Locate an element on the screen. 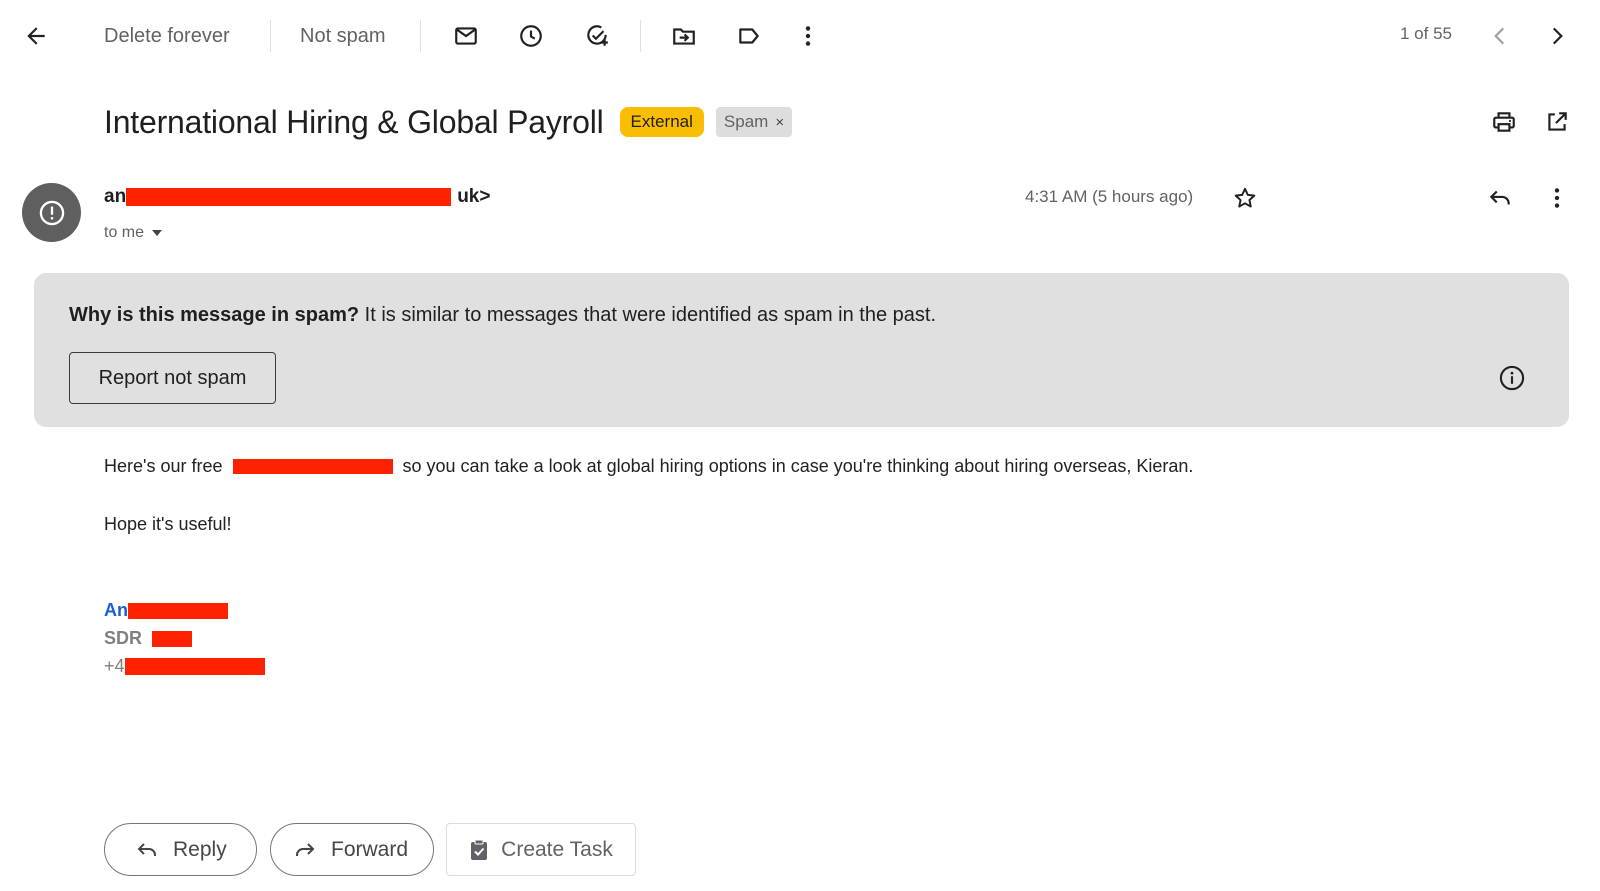 The height and width of the screenshot is (891, 1600). signature-title-text: SDR is located at coordinates (123, 638).